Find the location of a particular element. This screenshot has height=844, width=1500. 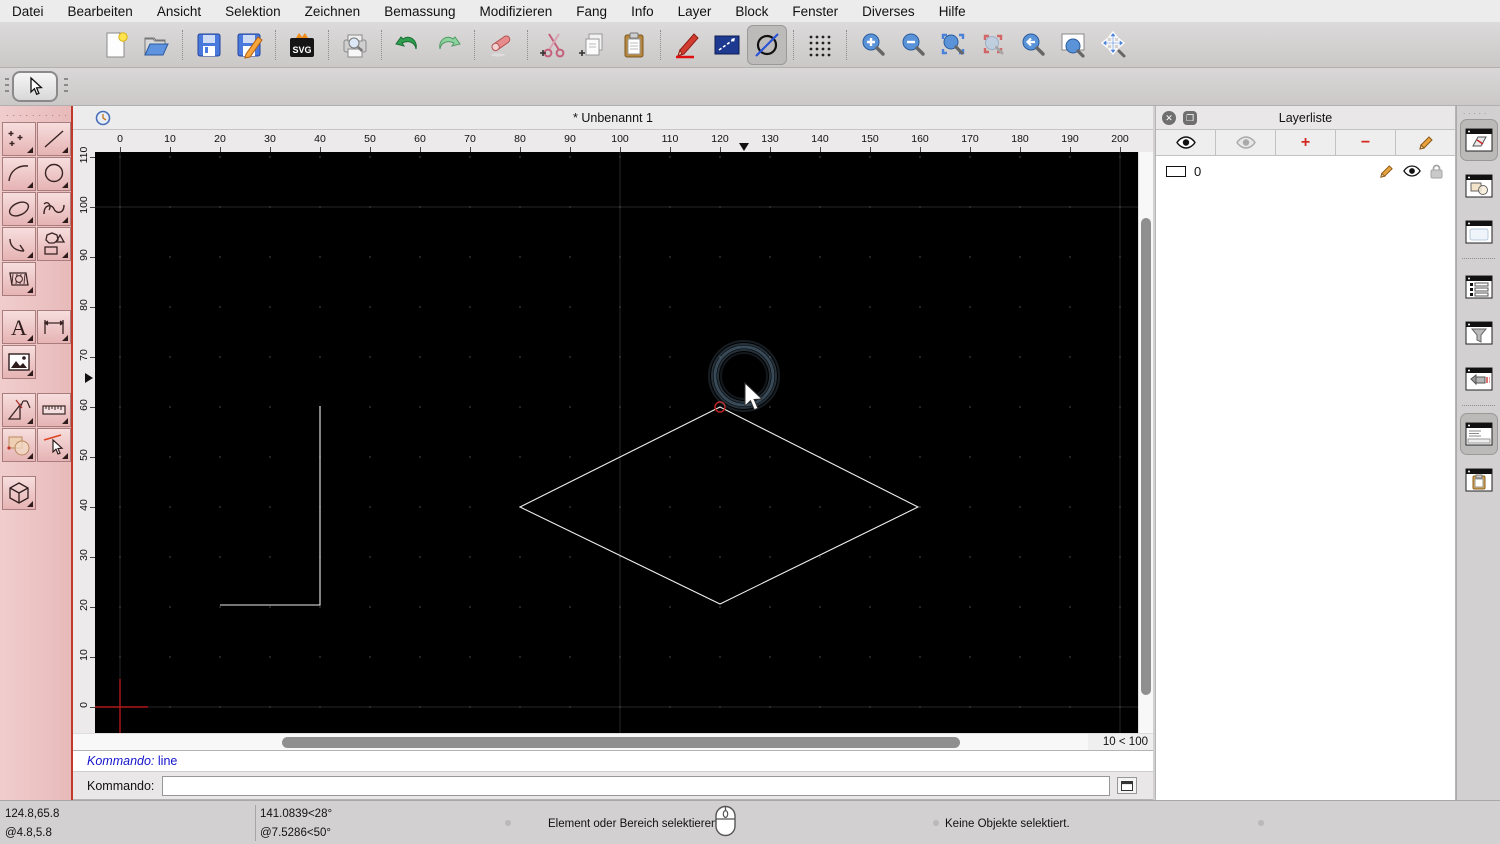

horizontal-scrollbar is located at coordinates (580, 741).